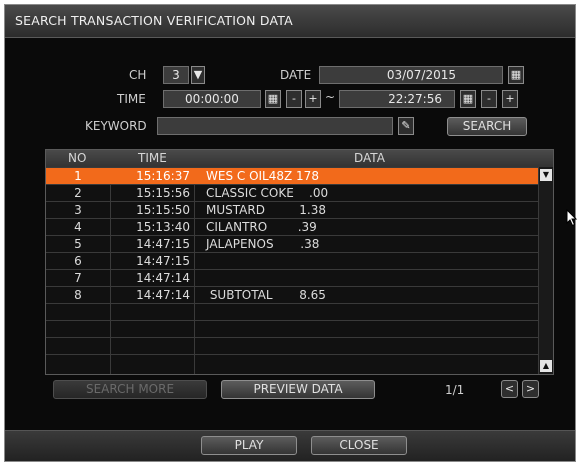  I want to click on keyword-input, so click(275, 126).